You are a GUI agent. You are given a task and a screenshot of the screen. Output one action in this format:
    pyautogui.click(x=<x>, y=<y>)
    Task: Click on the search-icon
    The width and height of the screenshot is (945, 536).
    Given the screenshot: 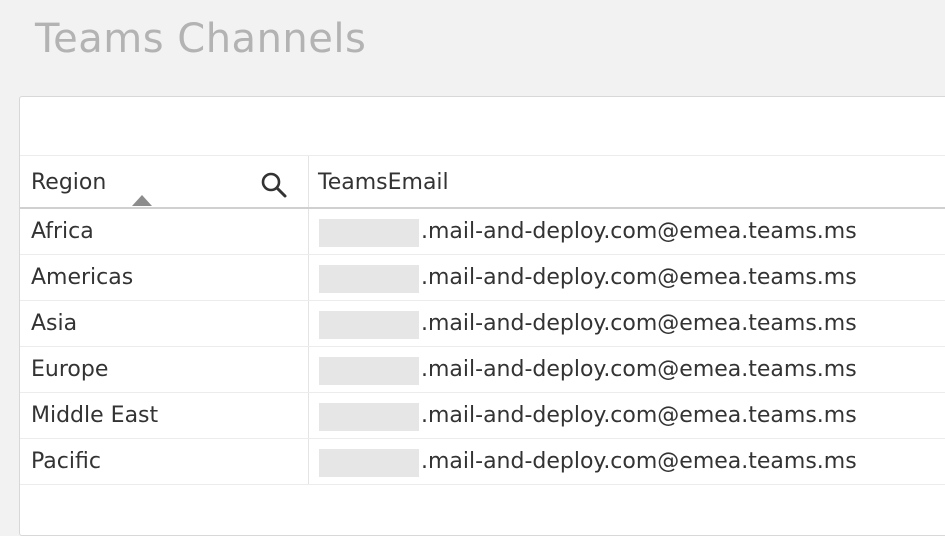 What is the action you would take?
    pyautogui.click(x=274, y=185)
    